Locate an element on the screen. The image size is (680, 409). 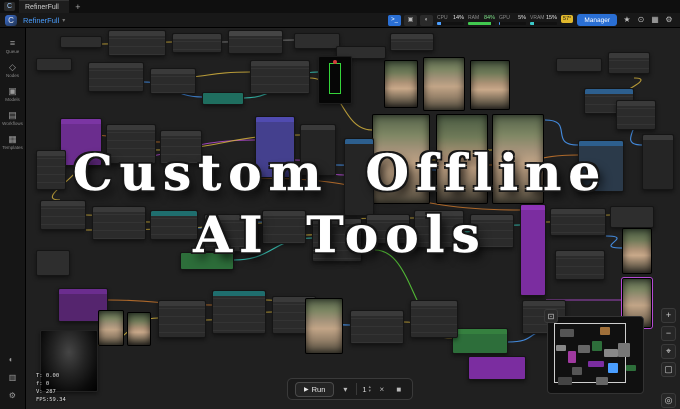
terminal-button: >_ is located at coordinates (395, 20).